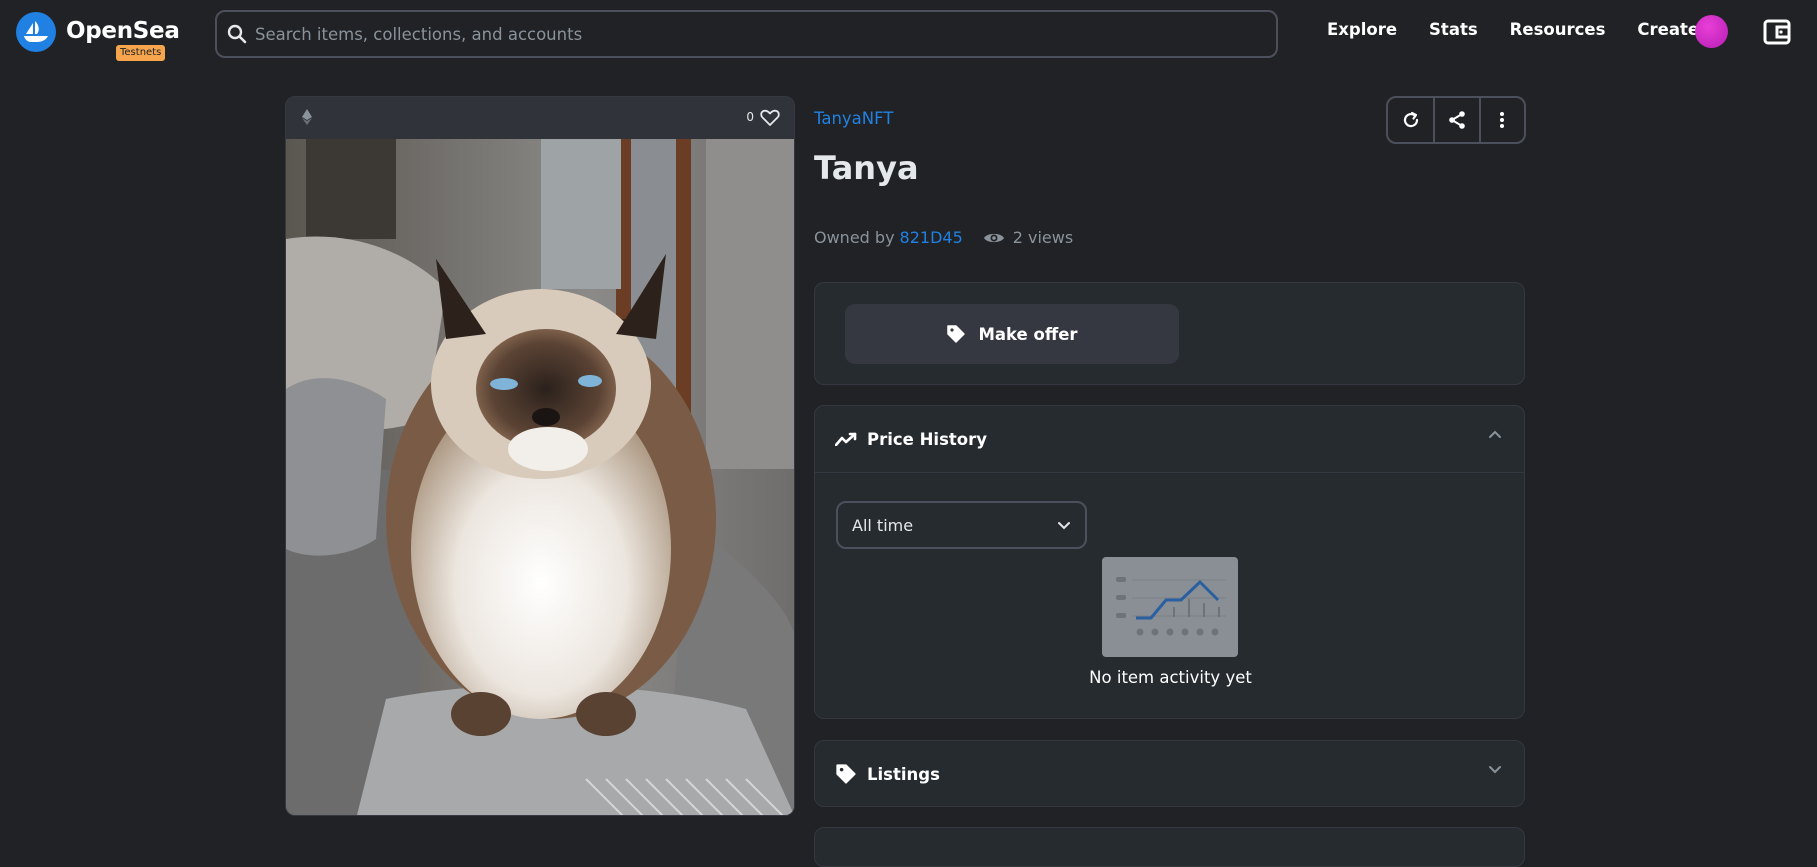 This screenshot has width=1817, height=867. I want to click on more-vertical-icon, so click(1502, 120).